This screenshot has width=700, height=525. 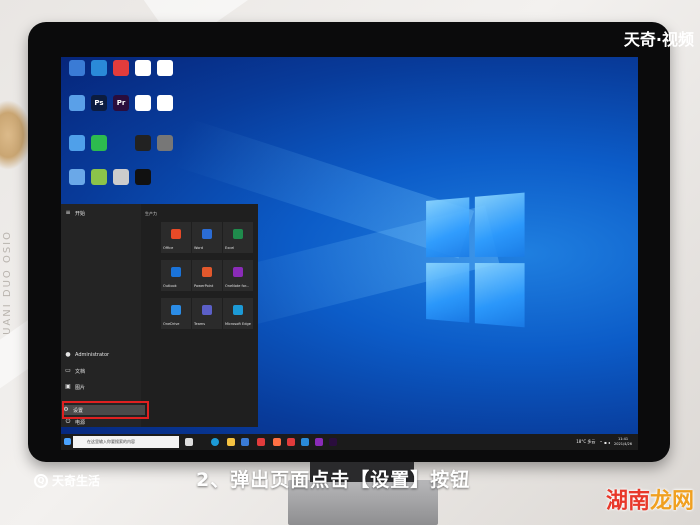 I want to click on tile-label: PowerPoint, so click(x=204, y=286).